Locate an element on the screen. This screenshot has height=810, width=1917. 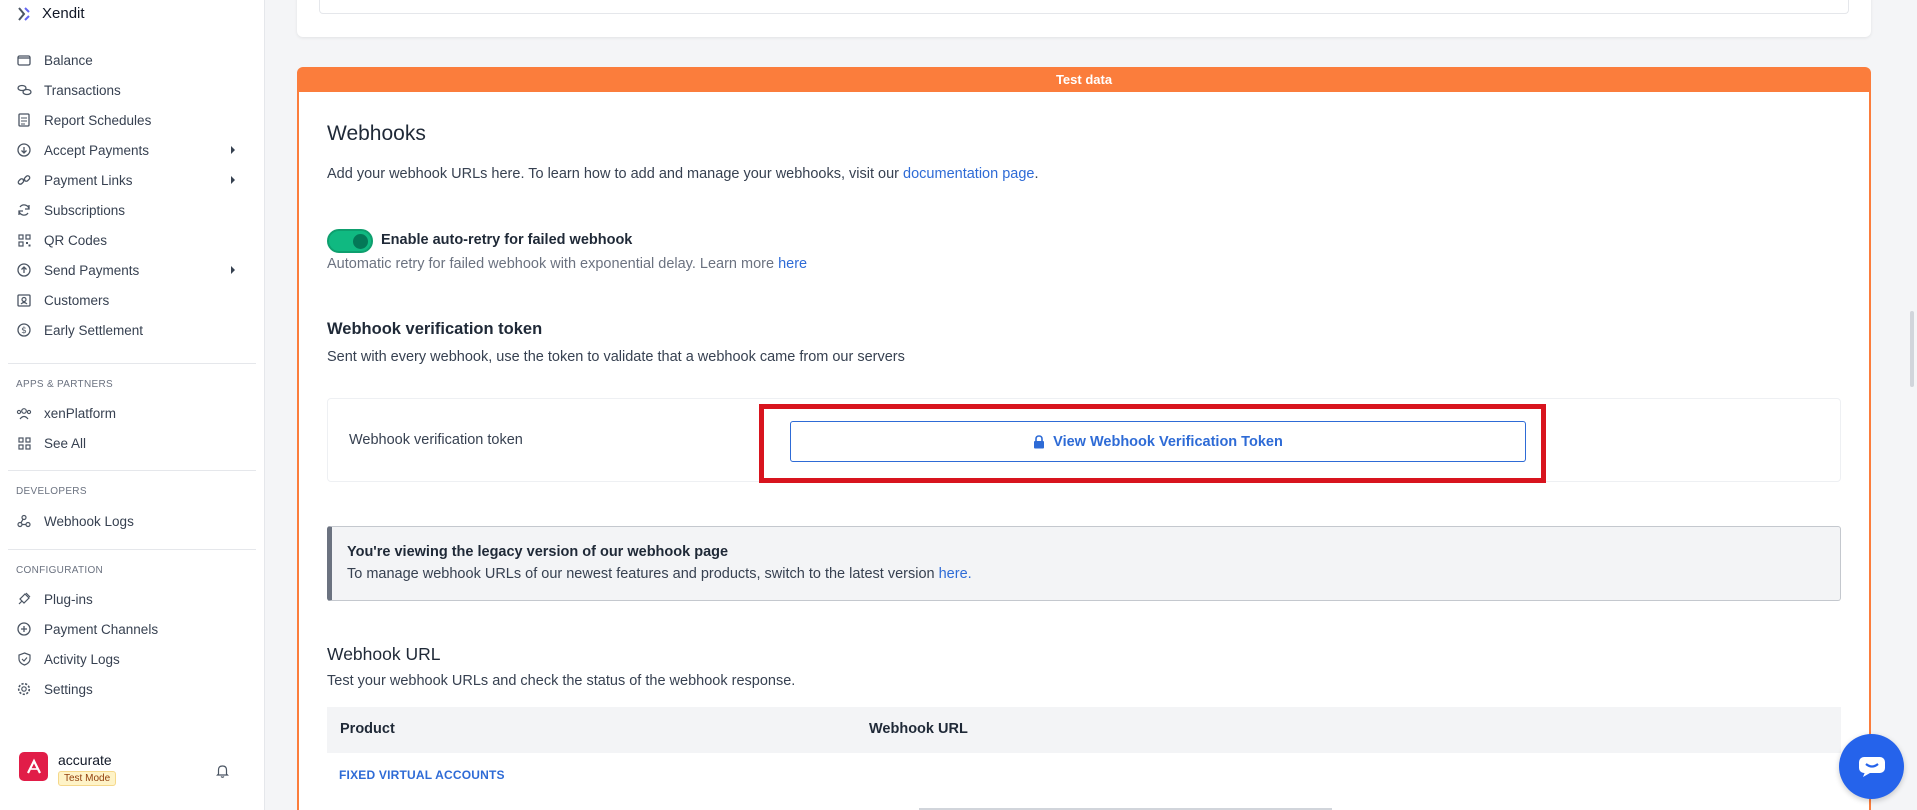
column-header-webhook-url: Webhook URL is located at coordinates (918, 729).